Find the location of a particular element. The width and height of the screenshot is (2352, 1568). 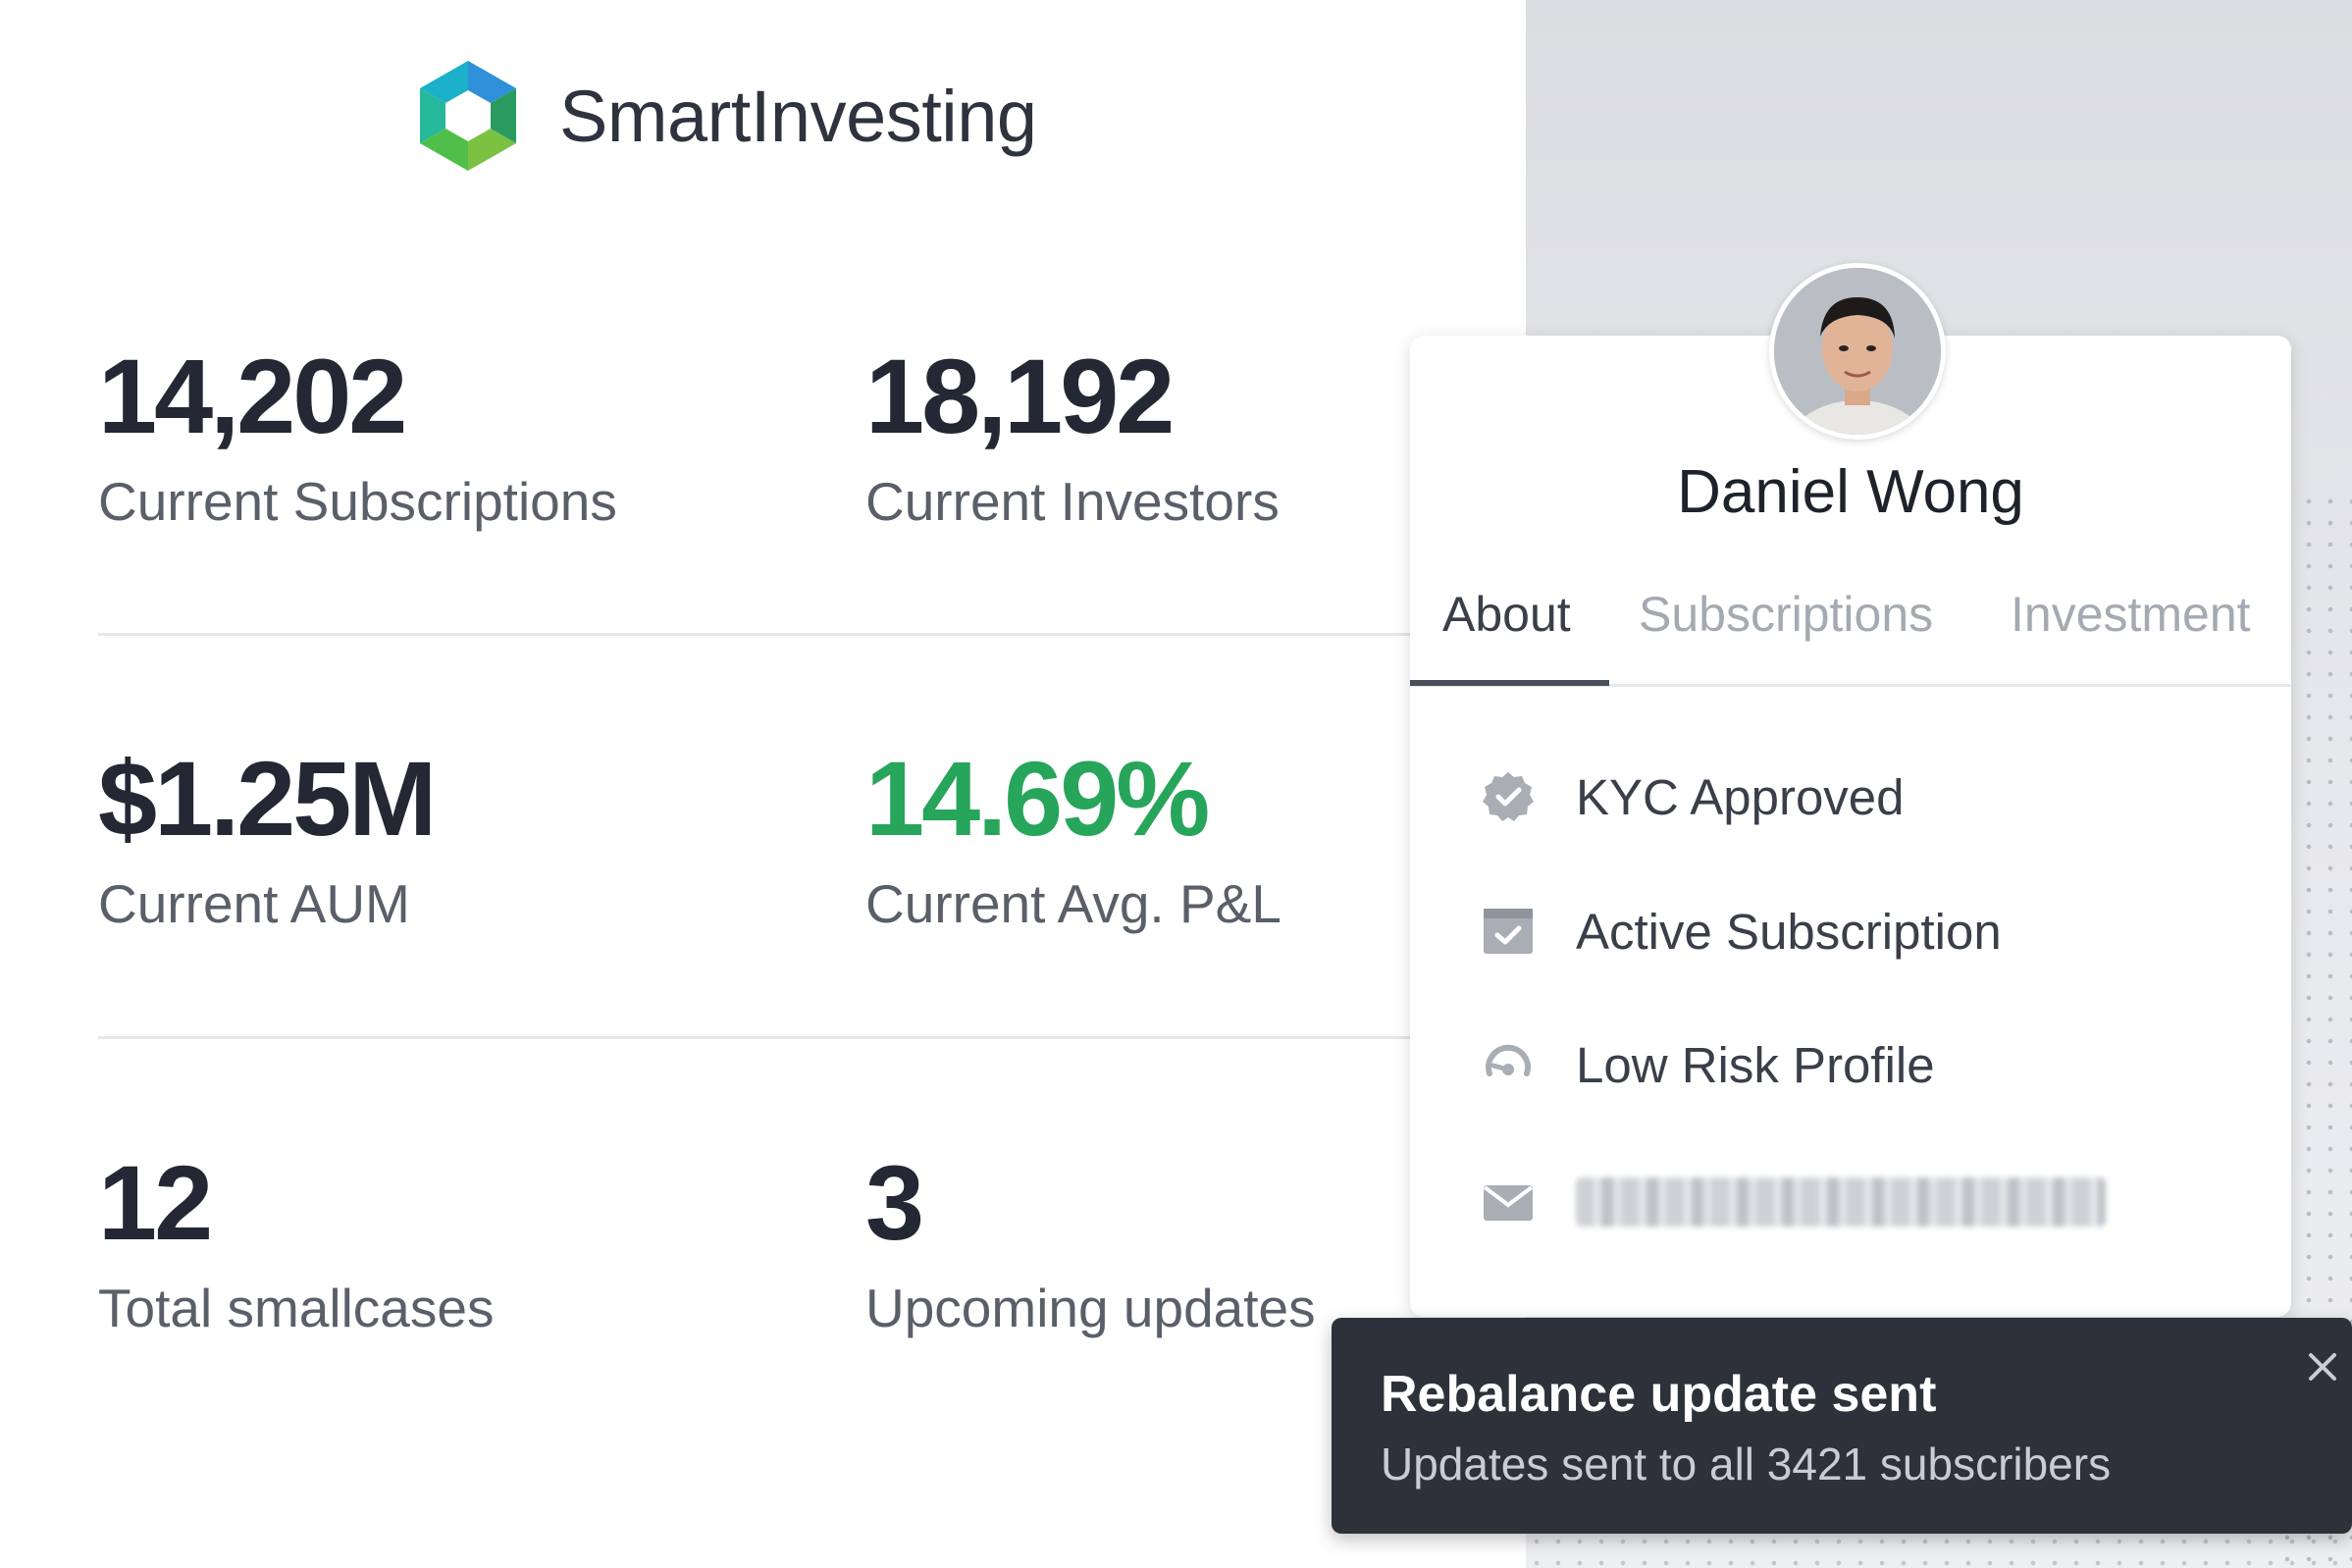

profile-tabs: About Subscriptions Investment is located at coordinates (1851, 630).